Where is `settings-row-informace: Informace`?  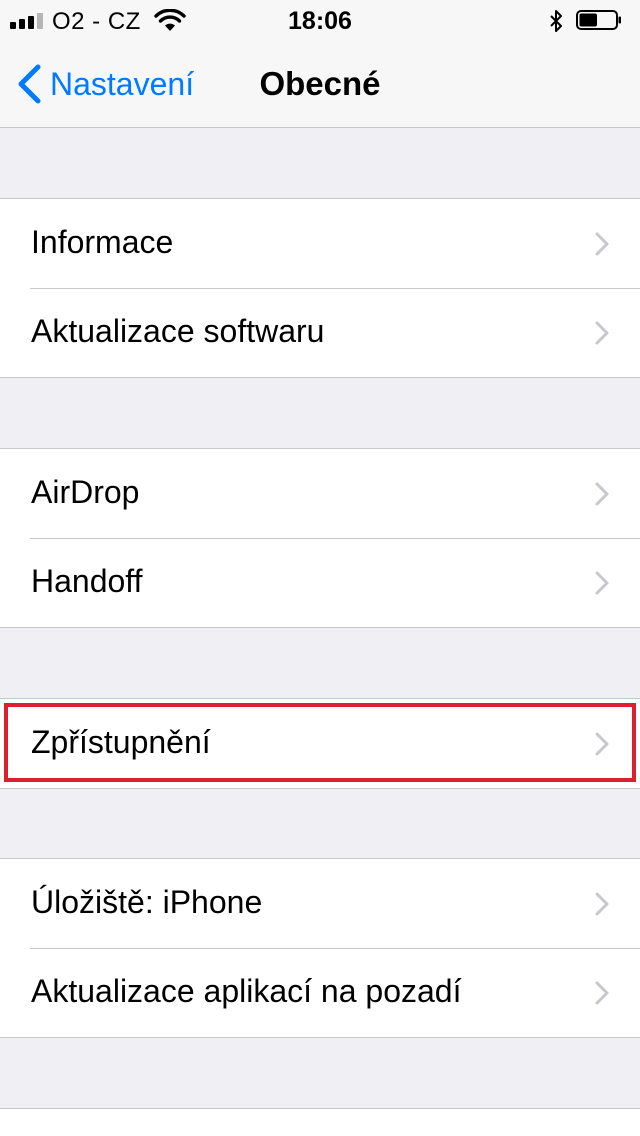 settings-row-informace: Informace is located at coordinates (320, 243).